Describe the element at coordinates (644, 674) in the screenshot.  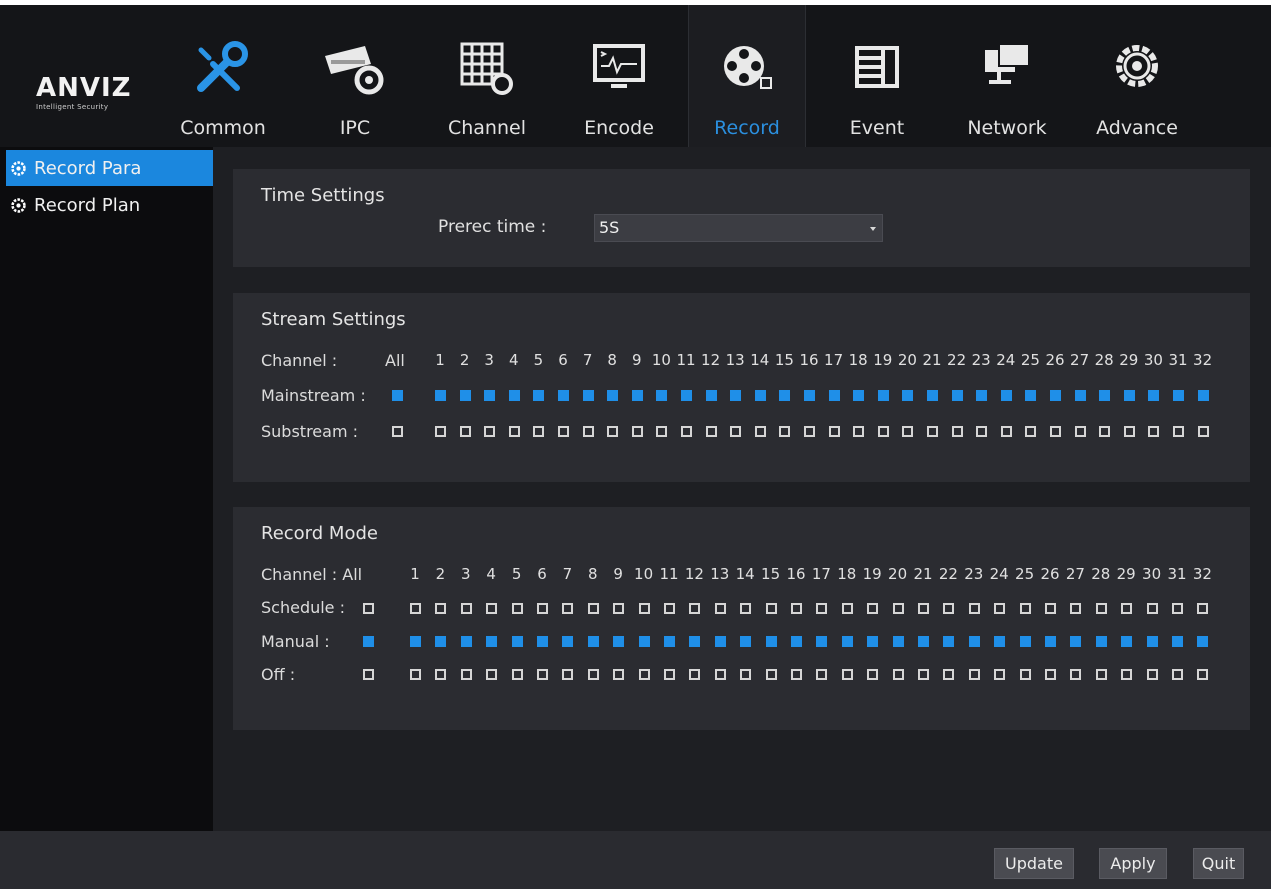
I see `off-ch10-checkbox` at that location.